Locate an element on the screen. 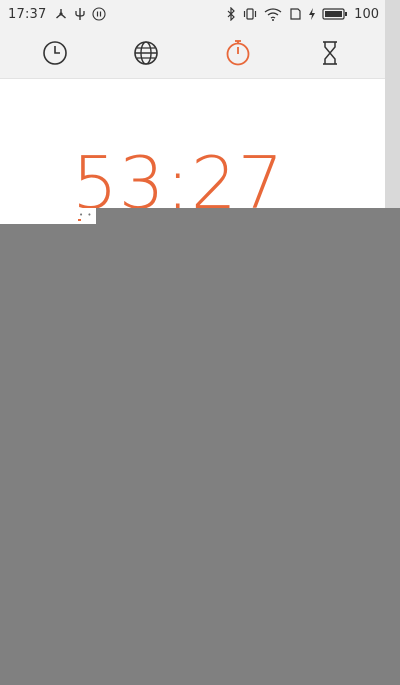 The width and height of the screenshot is (400, 685). charging-icon is located at coordinates (312, 14).